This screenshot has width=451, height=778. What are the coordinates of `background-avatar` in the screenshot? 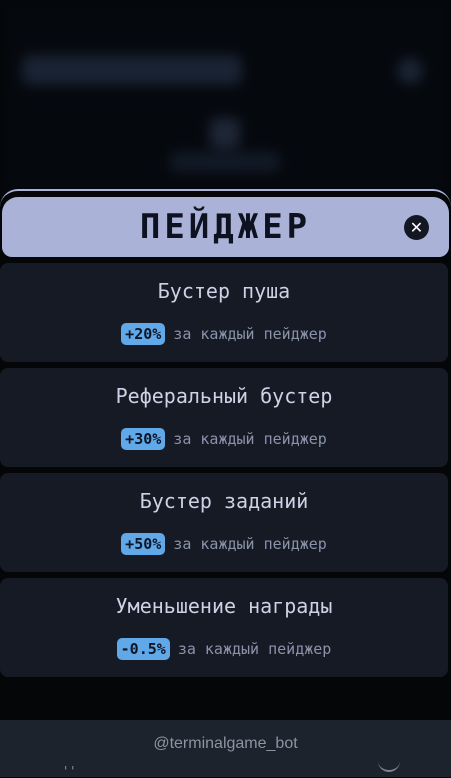 It's located at (410, 71).